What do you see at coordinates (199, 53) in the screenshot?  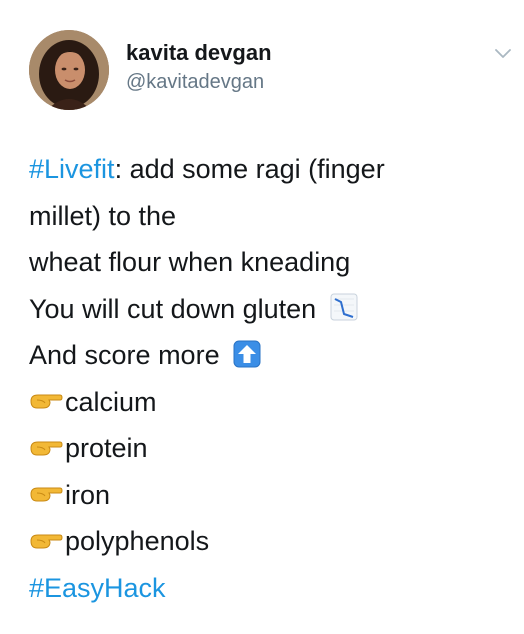 I see `display-name: kavita devgan` at bounding box center [199, 53].